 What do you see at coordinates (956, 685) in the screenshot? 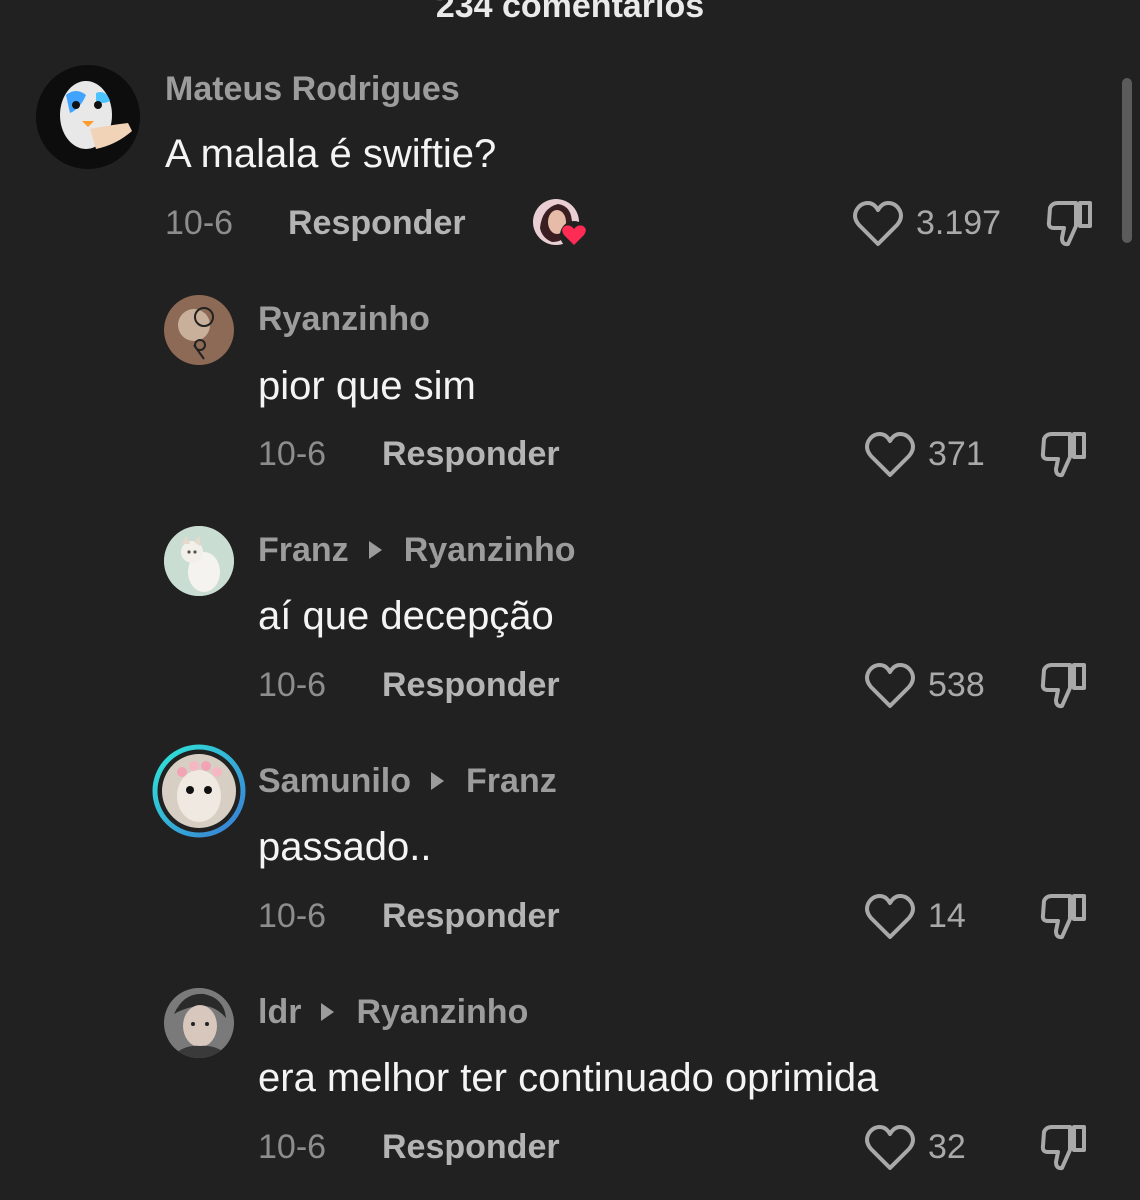
I see `like-count: 538` at bounding box center [956, 685].